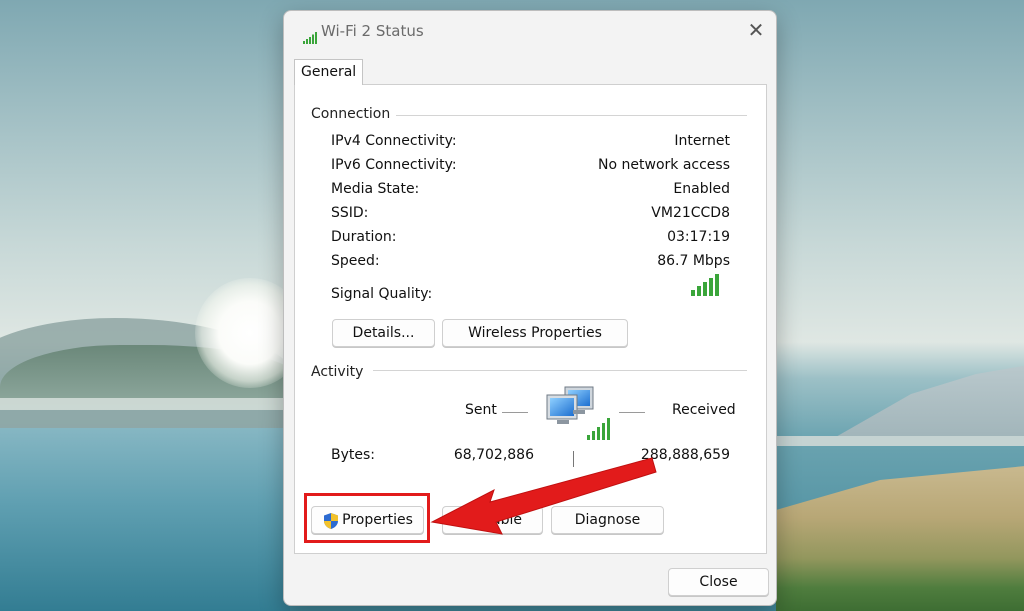 This screenshot has height=611, width=1024. Describe the element at coordinates (145, 510) in the screenshot. I see `wallpaper-lake` at that location.